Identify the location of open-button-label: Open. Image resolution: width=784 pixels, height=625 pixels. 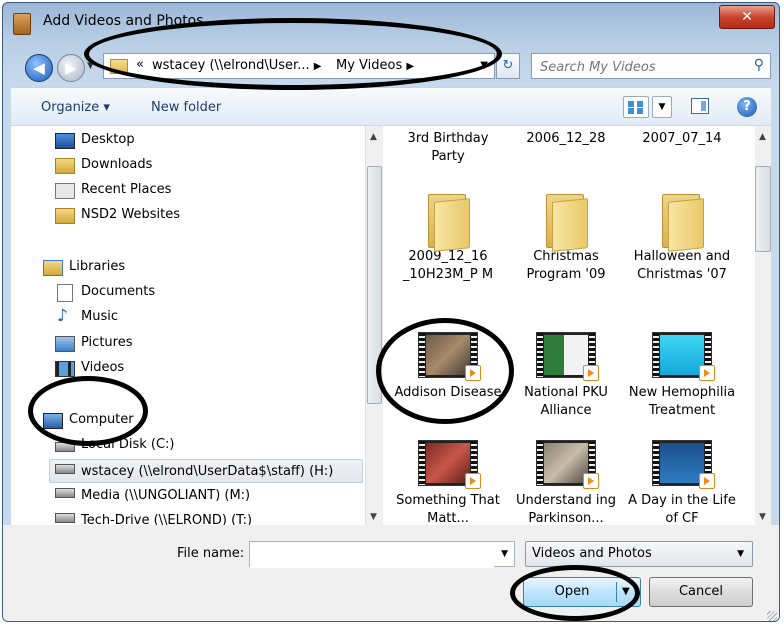
(572, 591).